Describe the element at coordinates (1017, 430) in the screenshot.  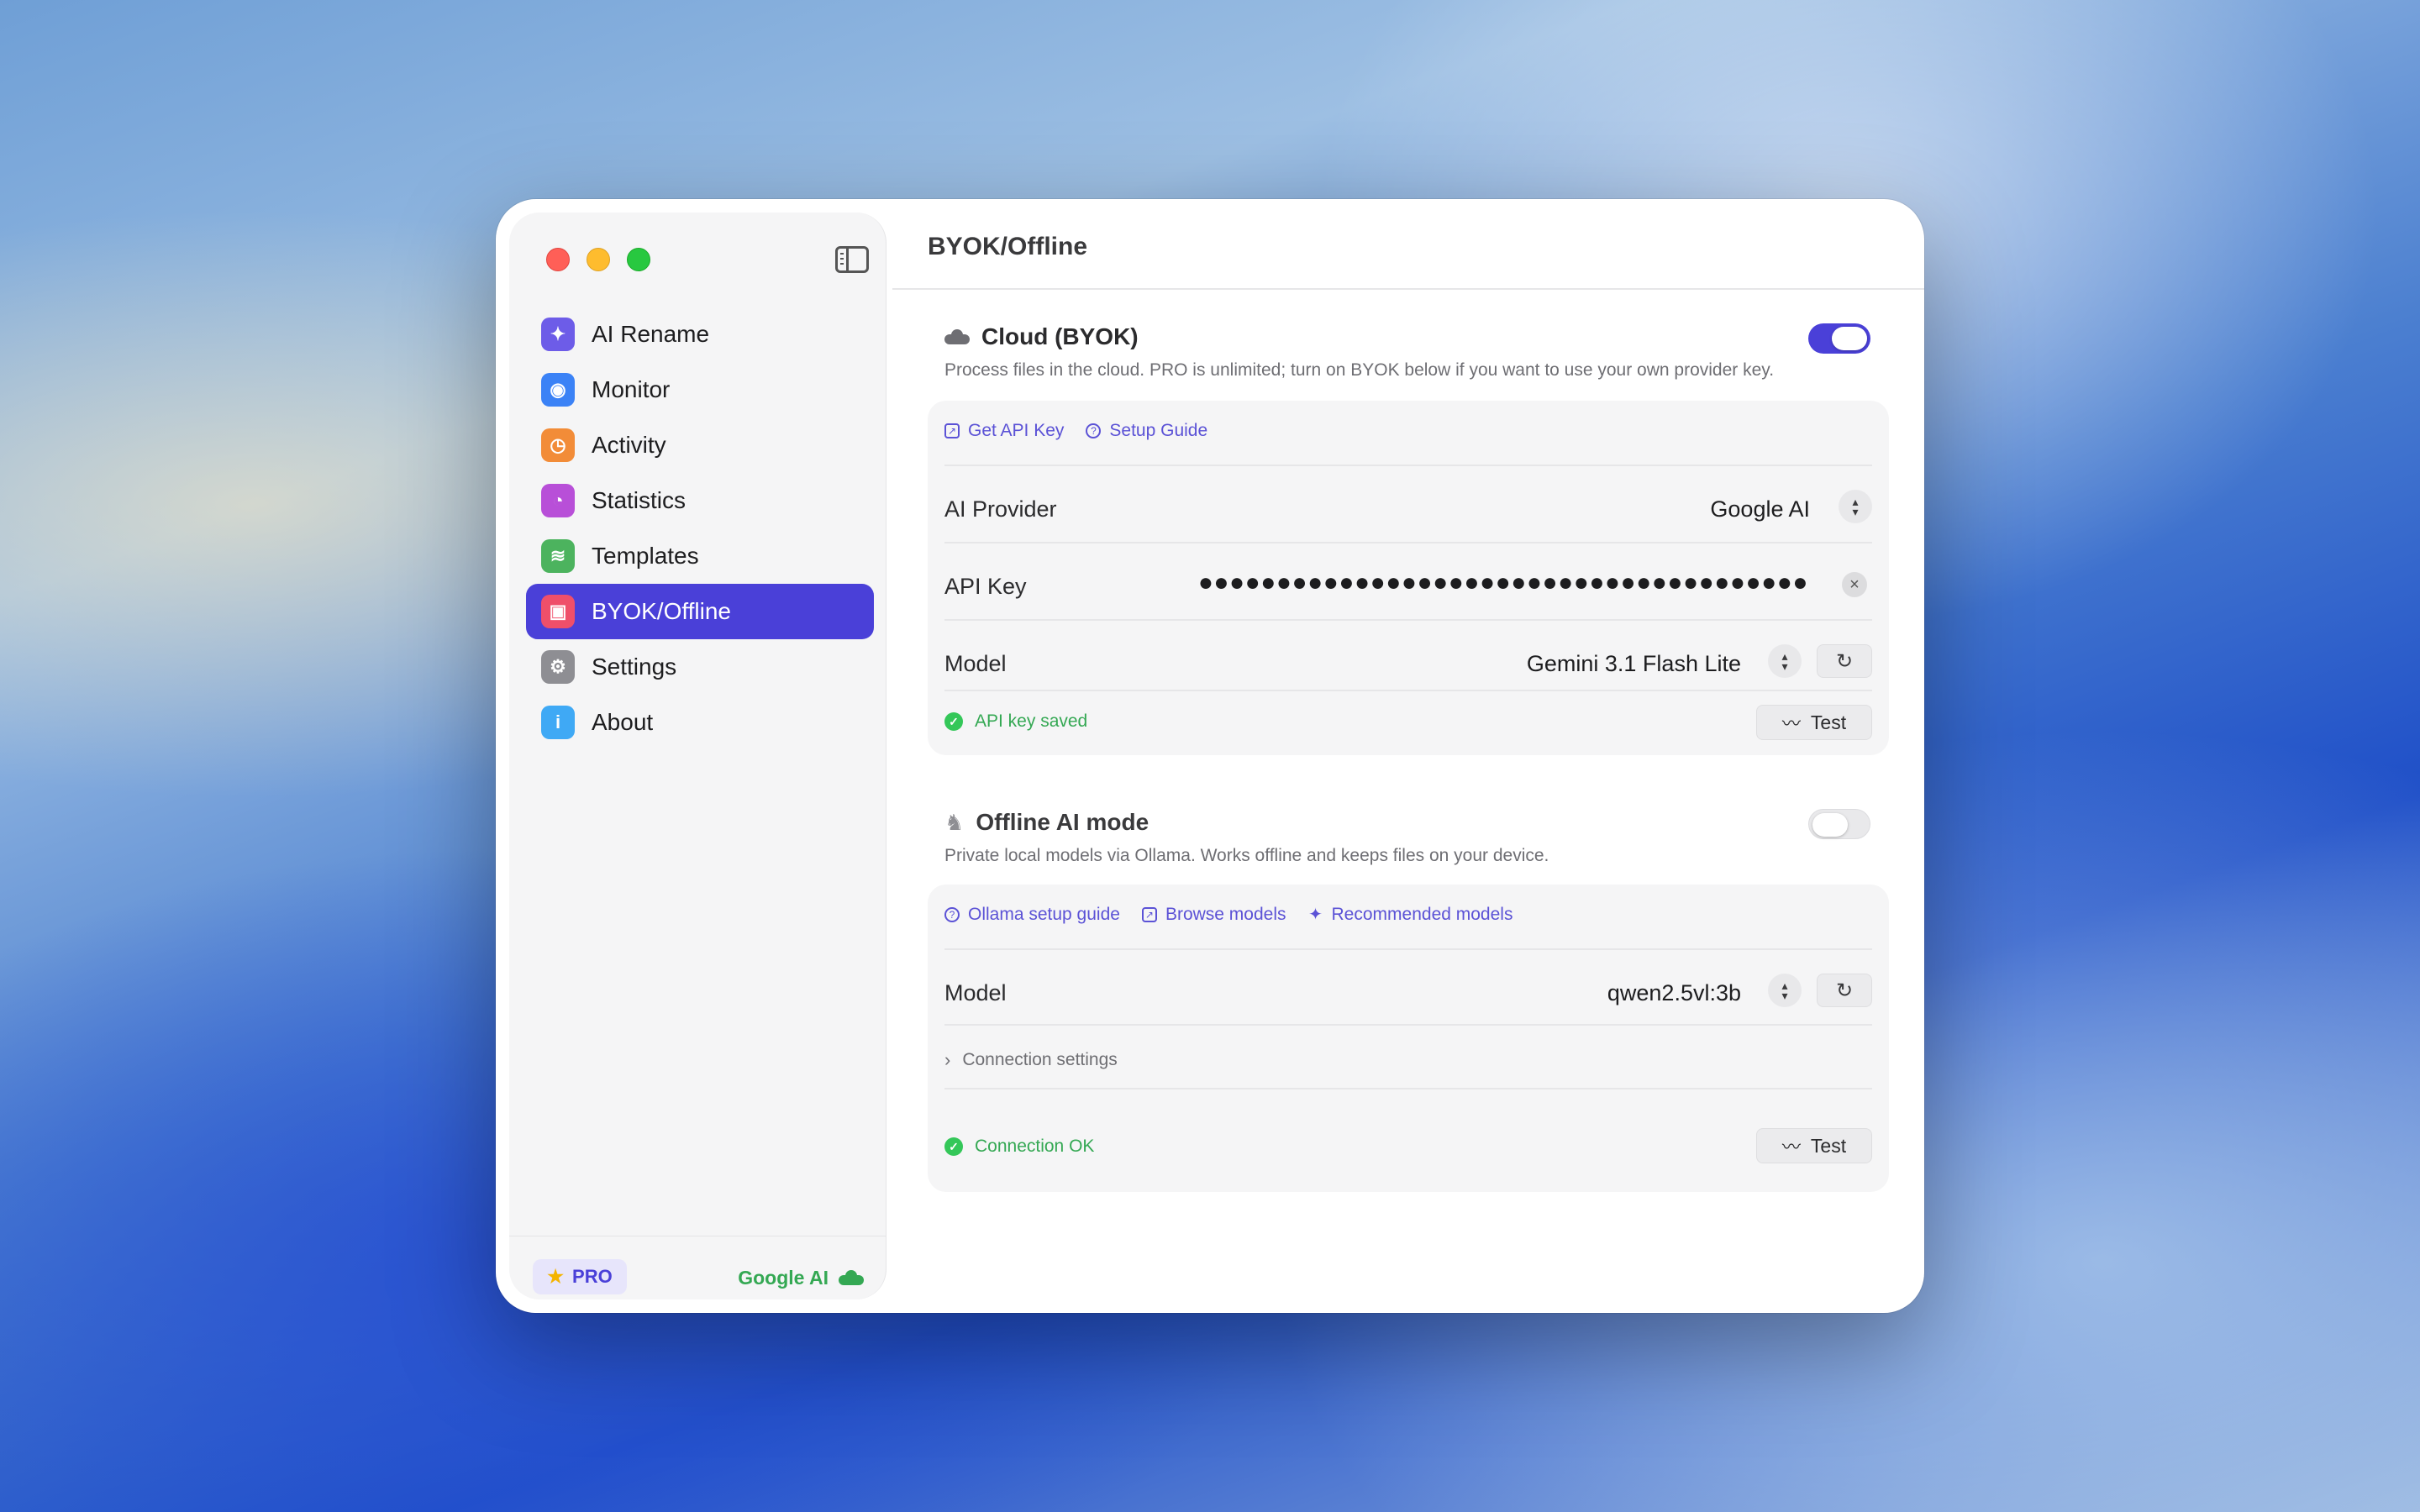
I see `get-api-key-label: Get API Key` at that location.